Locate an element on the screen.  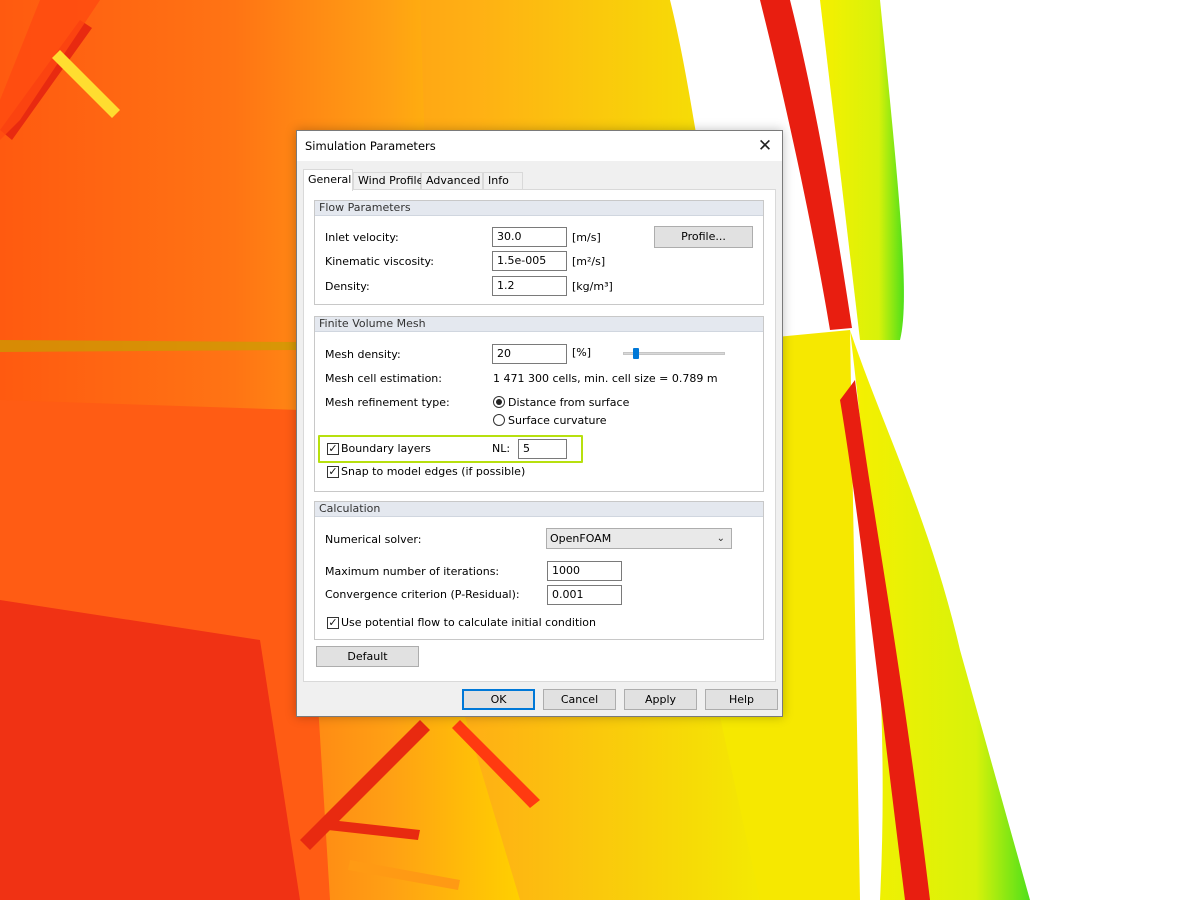
boundary-layers-label: Boundary layers is located at coordinates (386, 448).